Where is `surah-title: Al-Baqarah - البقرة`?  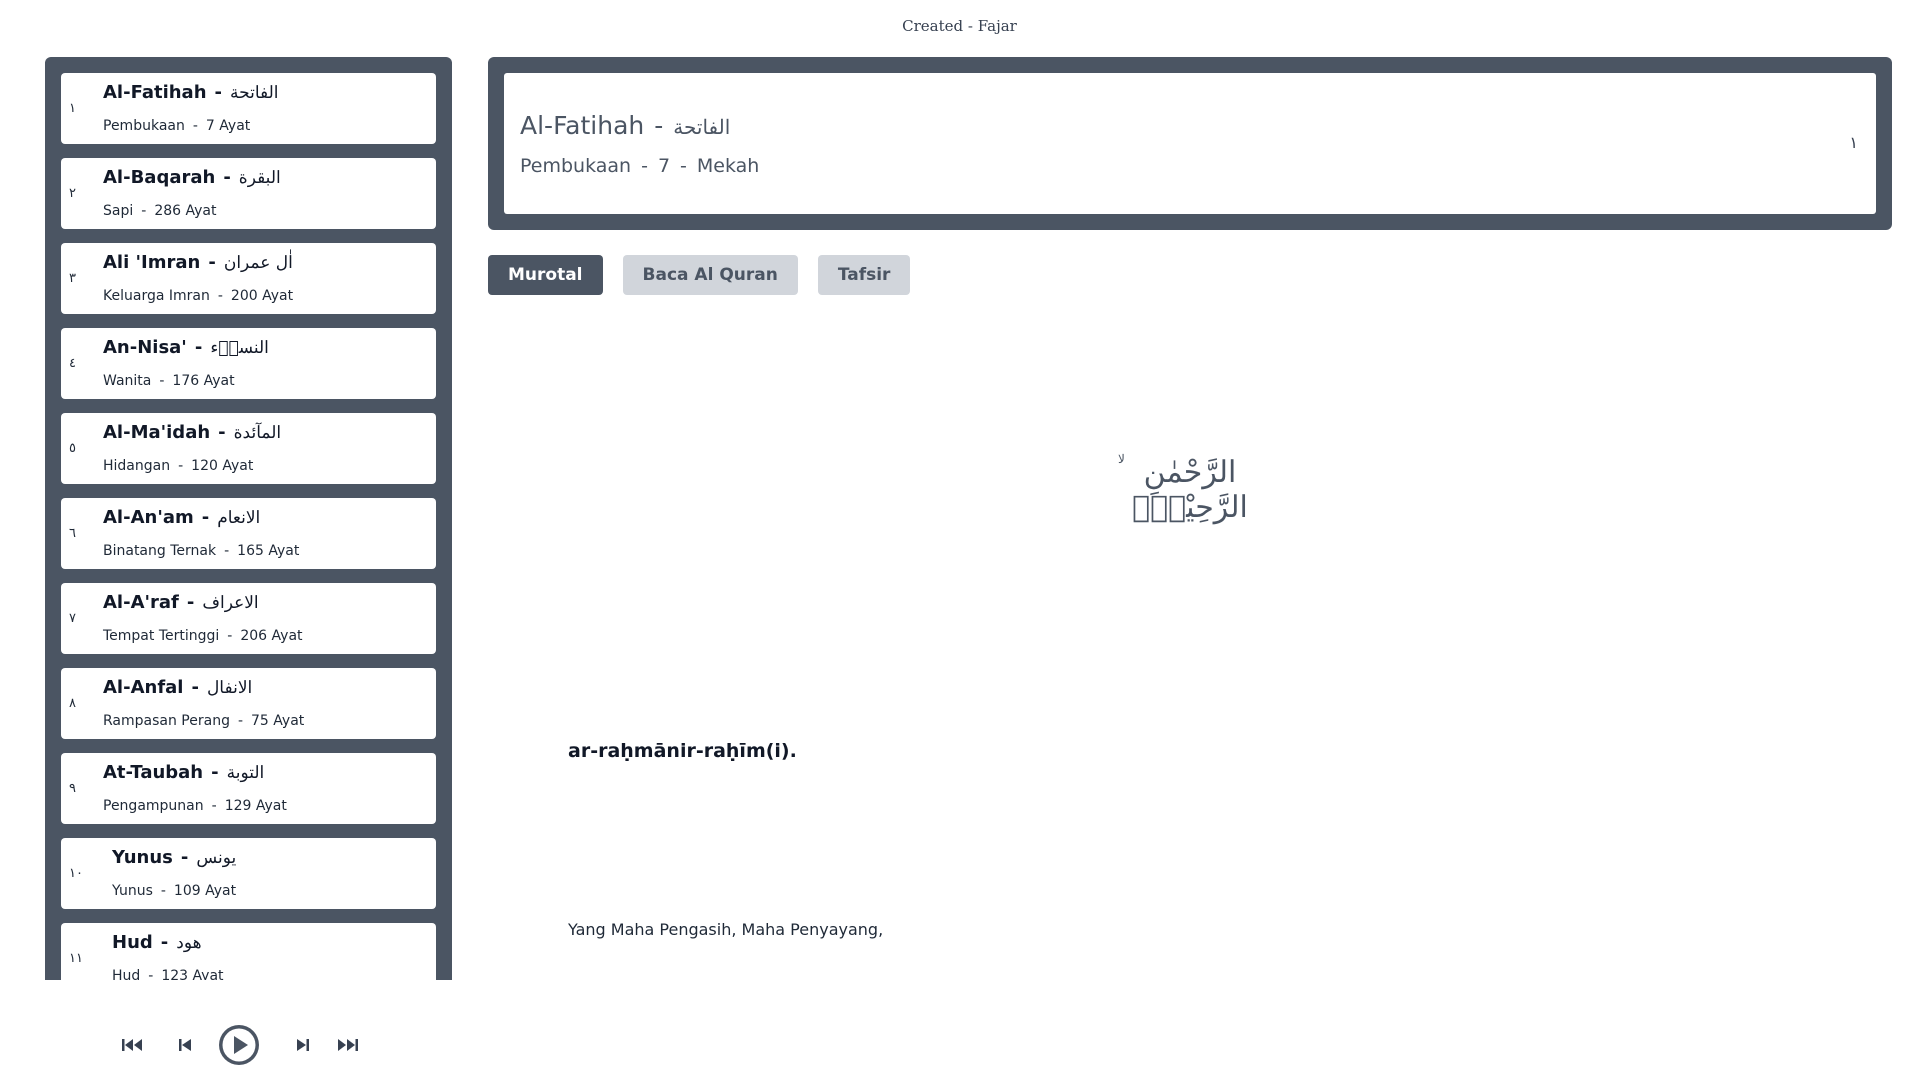 surah-title: Al-Baqarah - البقرة is located at coordinates (192, 177).